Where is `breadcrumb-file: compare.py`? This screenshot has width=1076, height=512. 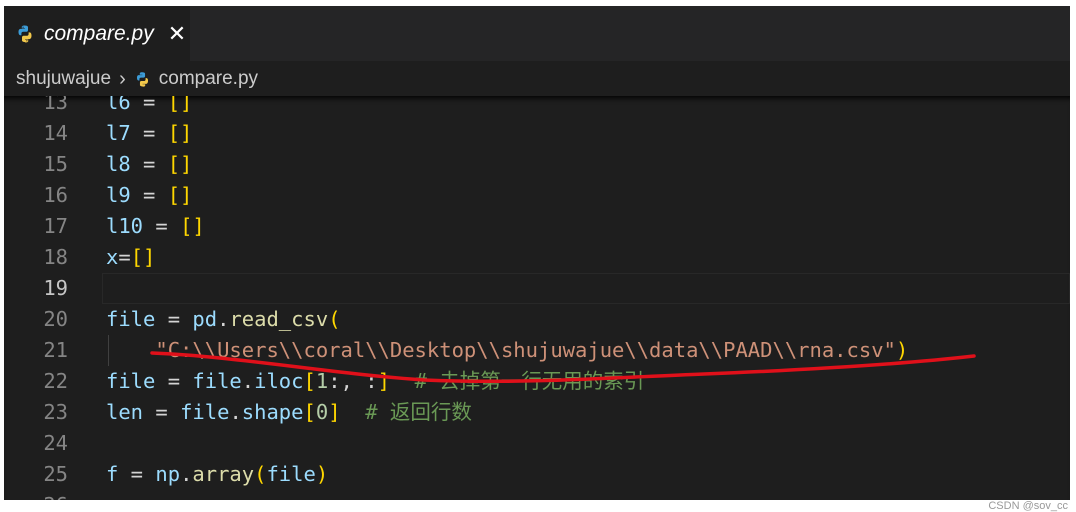
breadcrumb-file: compare.py is located at coordinates (208, 79).